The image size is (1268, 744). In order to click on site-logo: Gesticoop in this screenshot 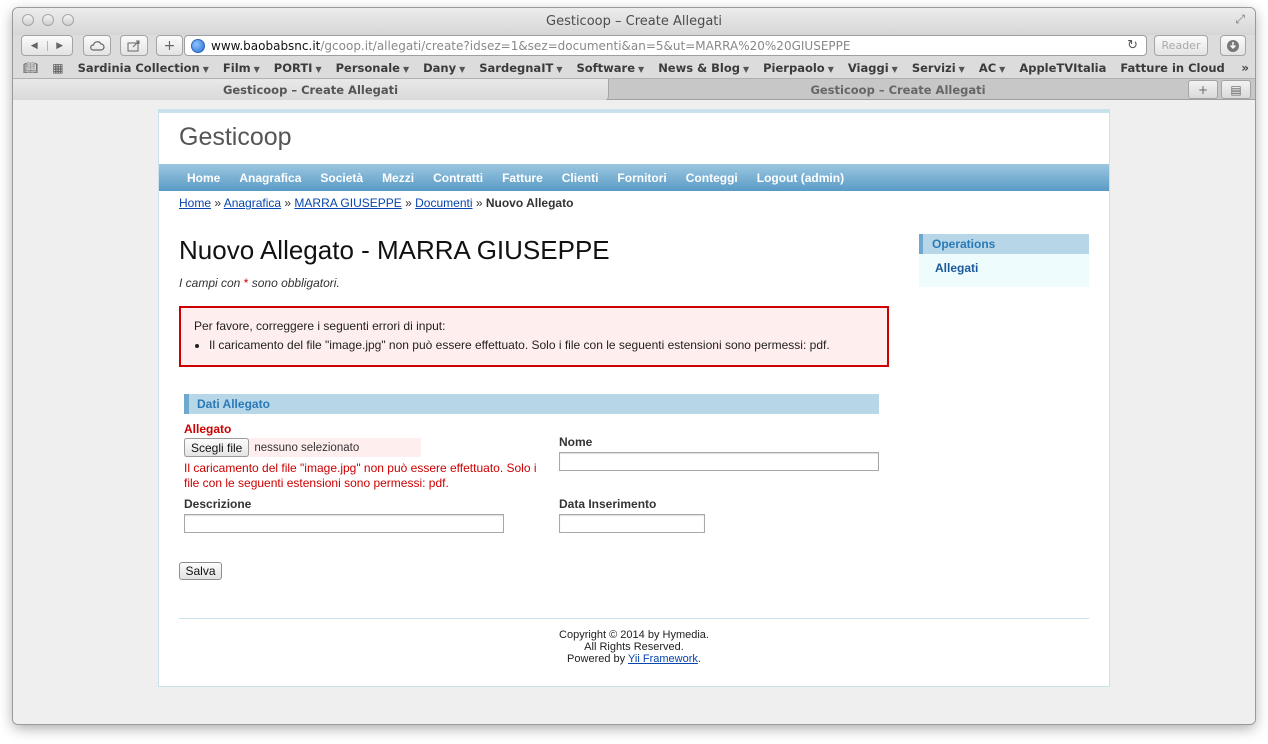, I will do `click(235, 137)`.